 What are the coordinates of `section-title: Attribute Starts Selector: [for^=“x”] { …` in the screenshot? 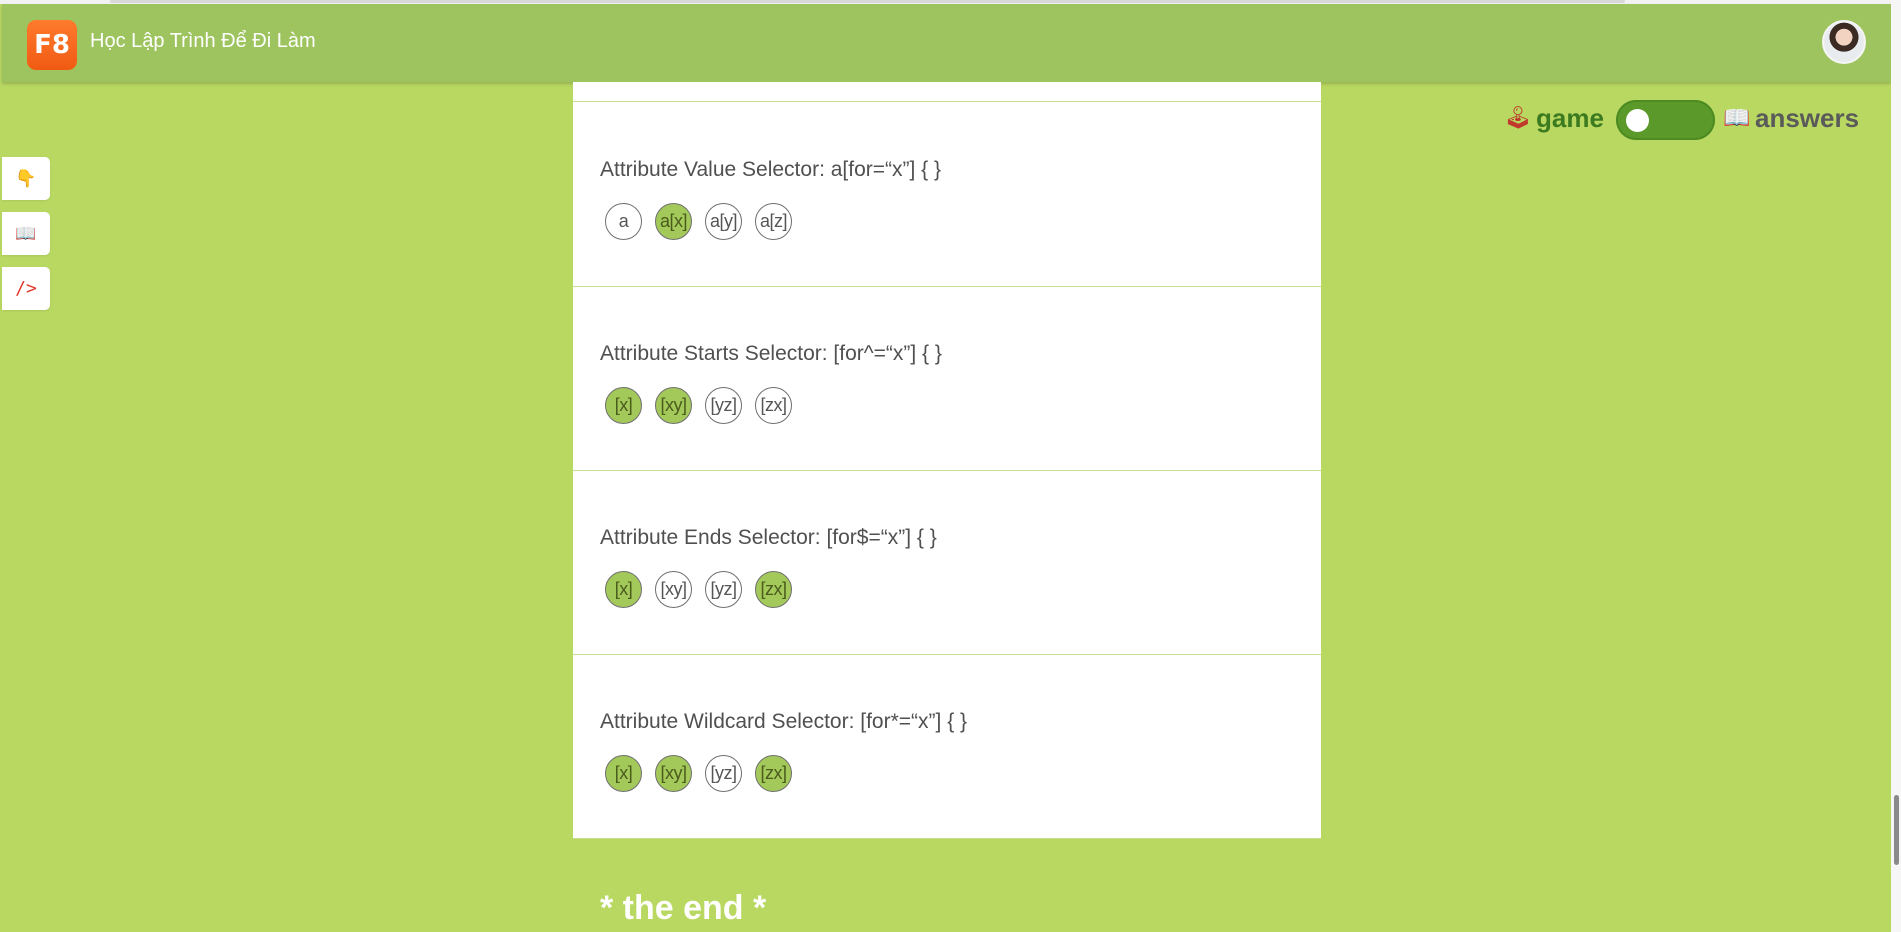 It's located at (771, 353).